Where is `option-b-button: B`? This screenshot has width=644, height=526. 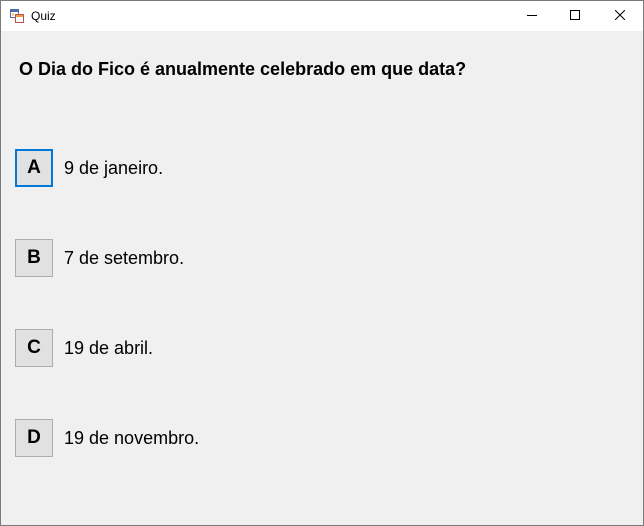
option-b-button: B is located at coordinates (34, 258).